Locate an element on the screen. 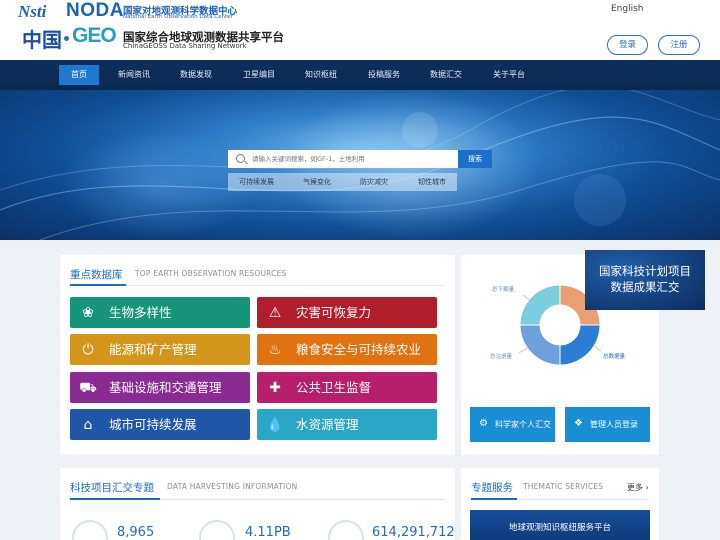 Image resolution: width=720 pixels, height=540 pixels. hot-tags: 可持续发展 气候变化 防灾减灾 韧性城市 is located at coordinates (342, 182).